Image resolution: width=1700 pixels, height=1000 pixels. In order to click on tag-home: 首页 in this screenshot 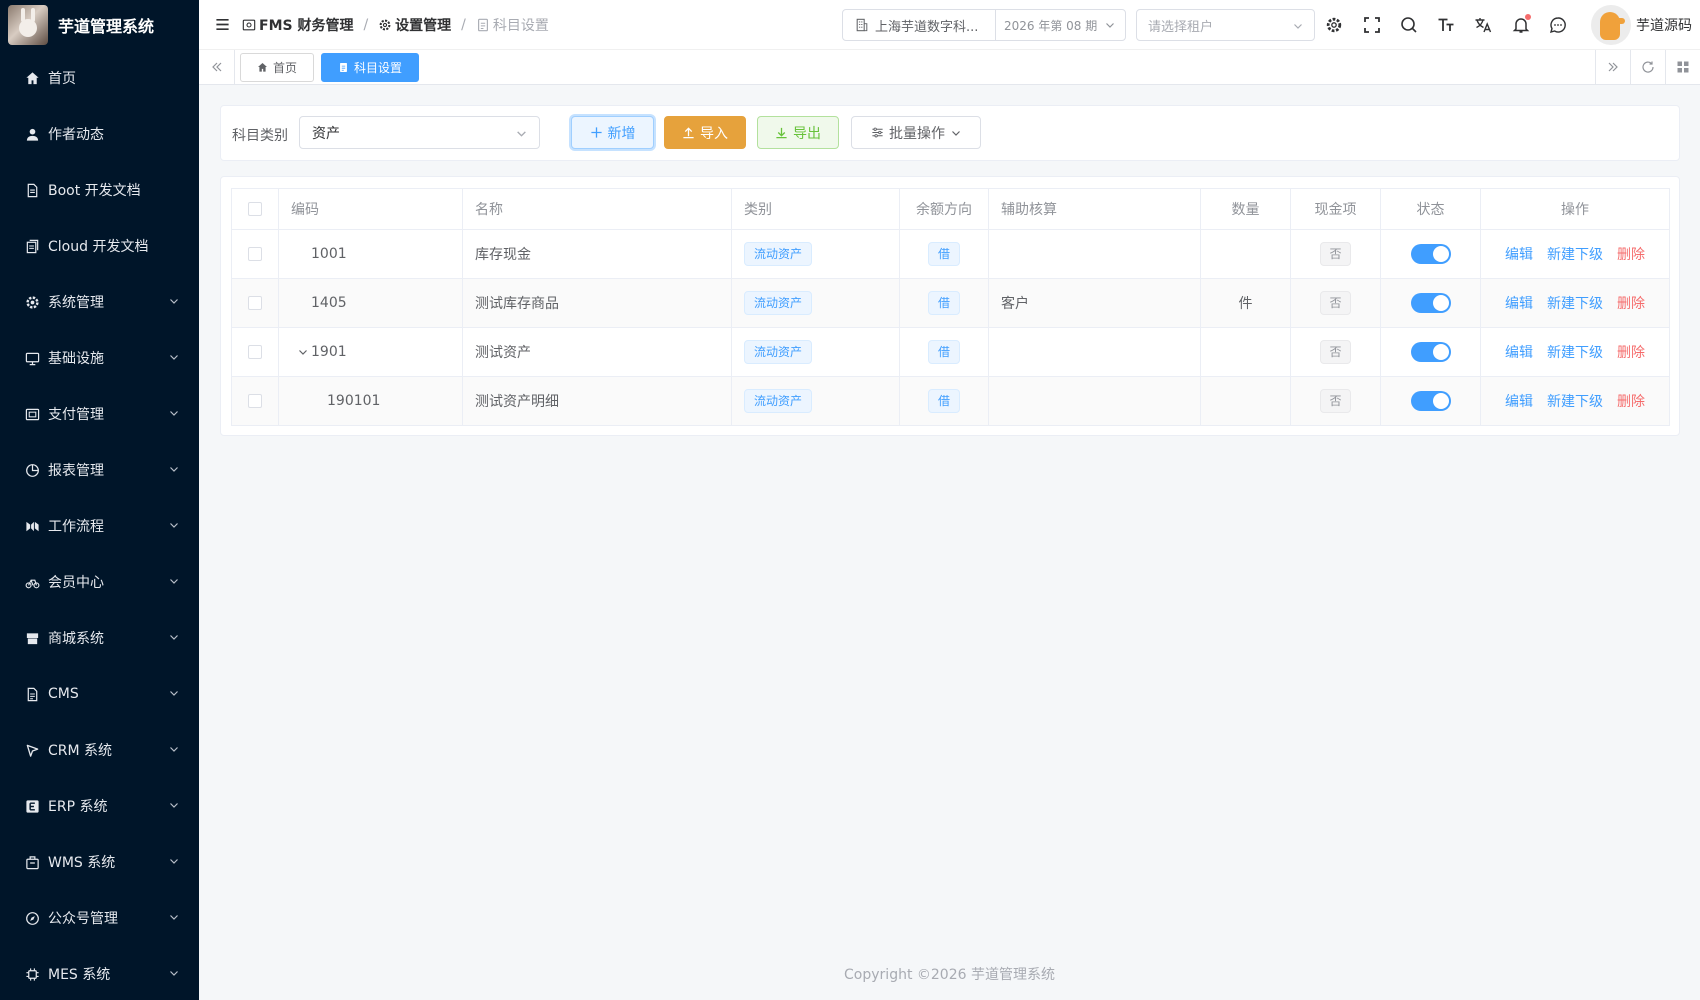, I will do `click(277, 67)`.